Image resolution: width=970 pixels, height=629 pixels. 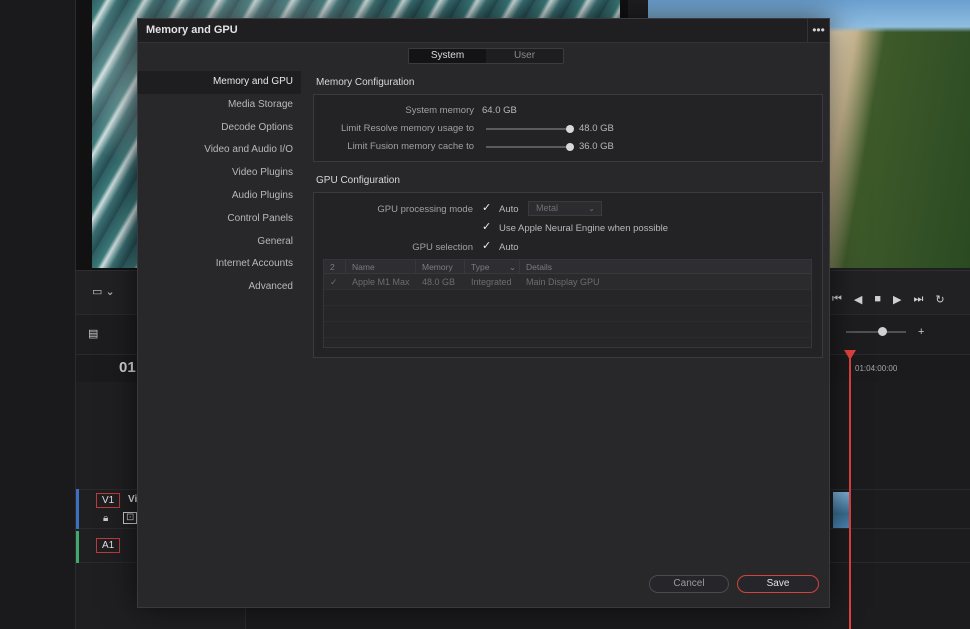 I want to click on play-icon: ▶, so click(x=897, y=299).